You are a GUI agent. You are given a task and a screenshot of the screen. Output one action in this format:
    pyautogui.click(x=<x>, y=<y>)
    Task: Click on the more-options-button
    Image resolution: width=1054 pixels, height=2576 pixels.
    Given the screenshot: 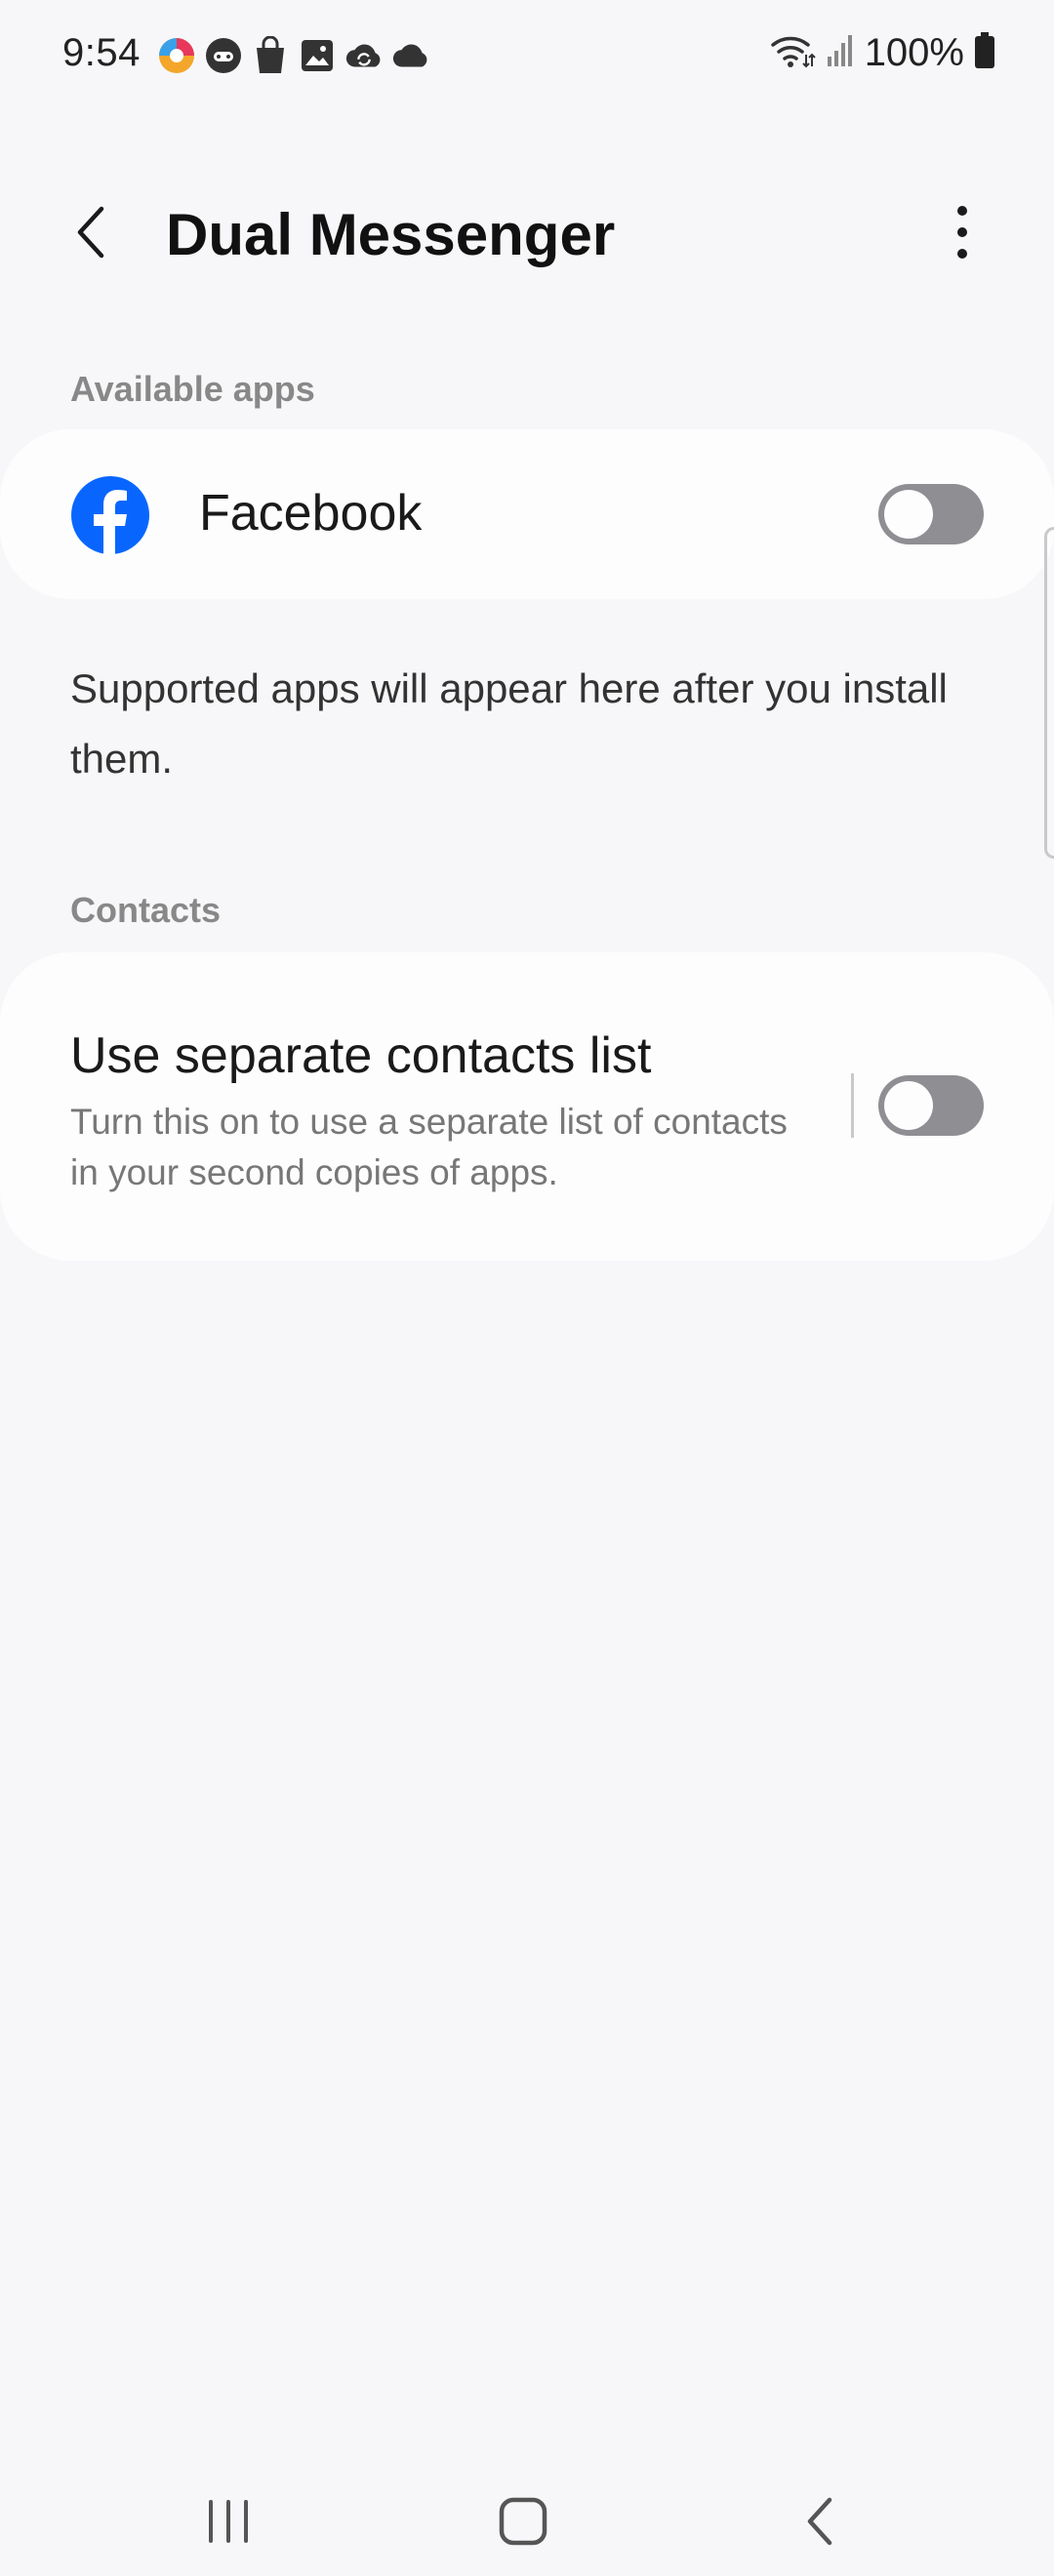 What is the action you would take?
    pyautogui.click(x=962, y=234)
    